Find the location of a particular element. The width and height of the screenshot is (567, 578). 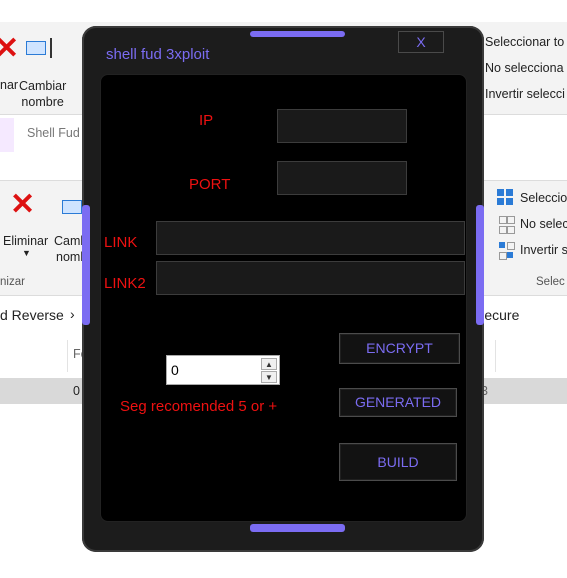

generated-button: GENERATED is located at coordinates (398, 402).